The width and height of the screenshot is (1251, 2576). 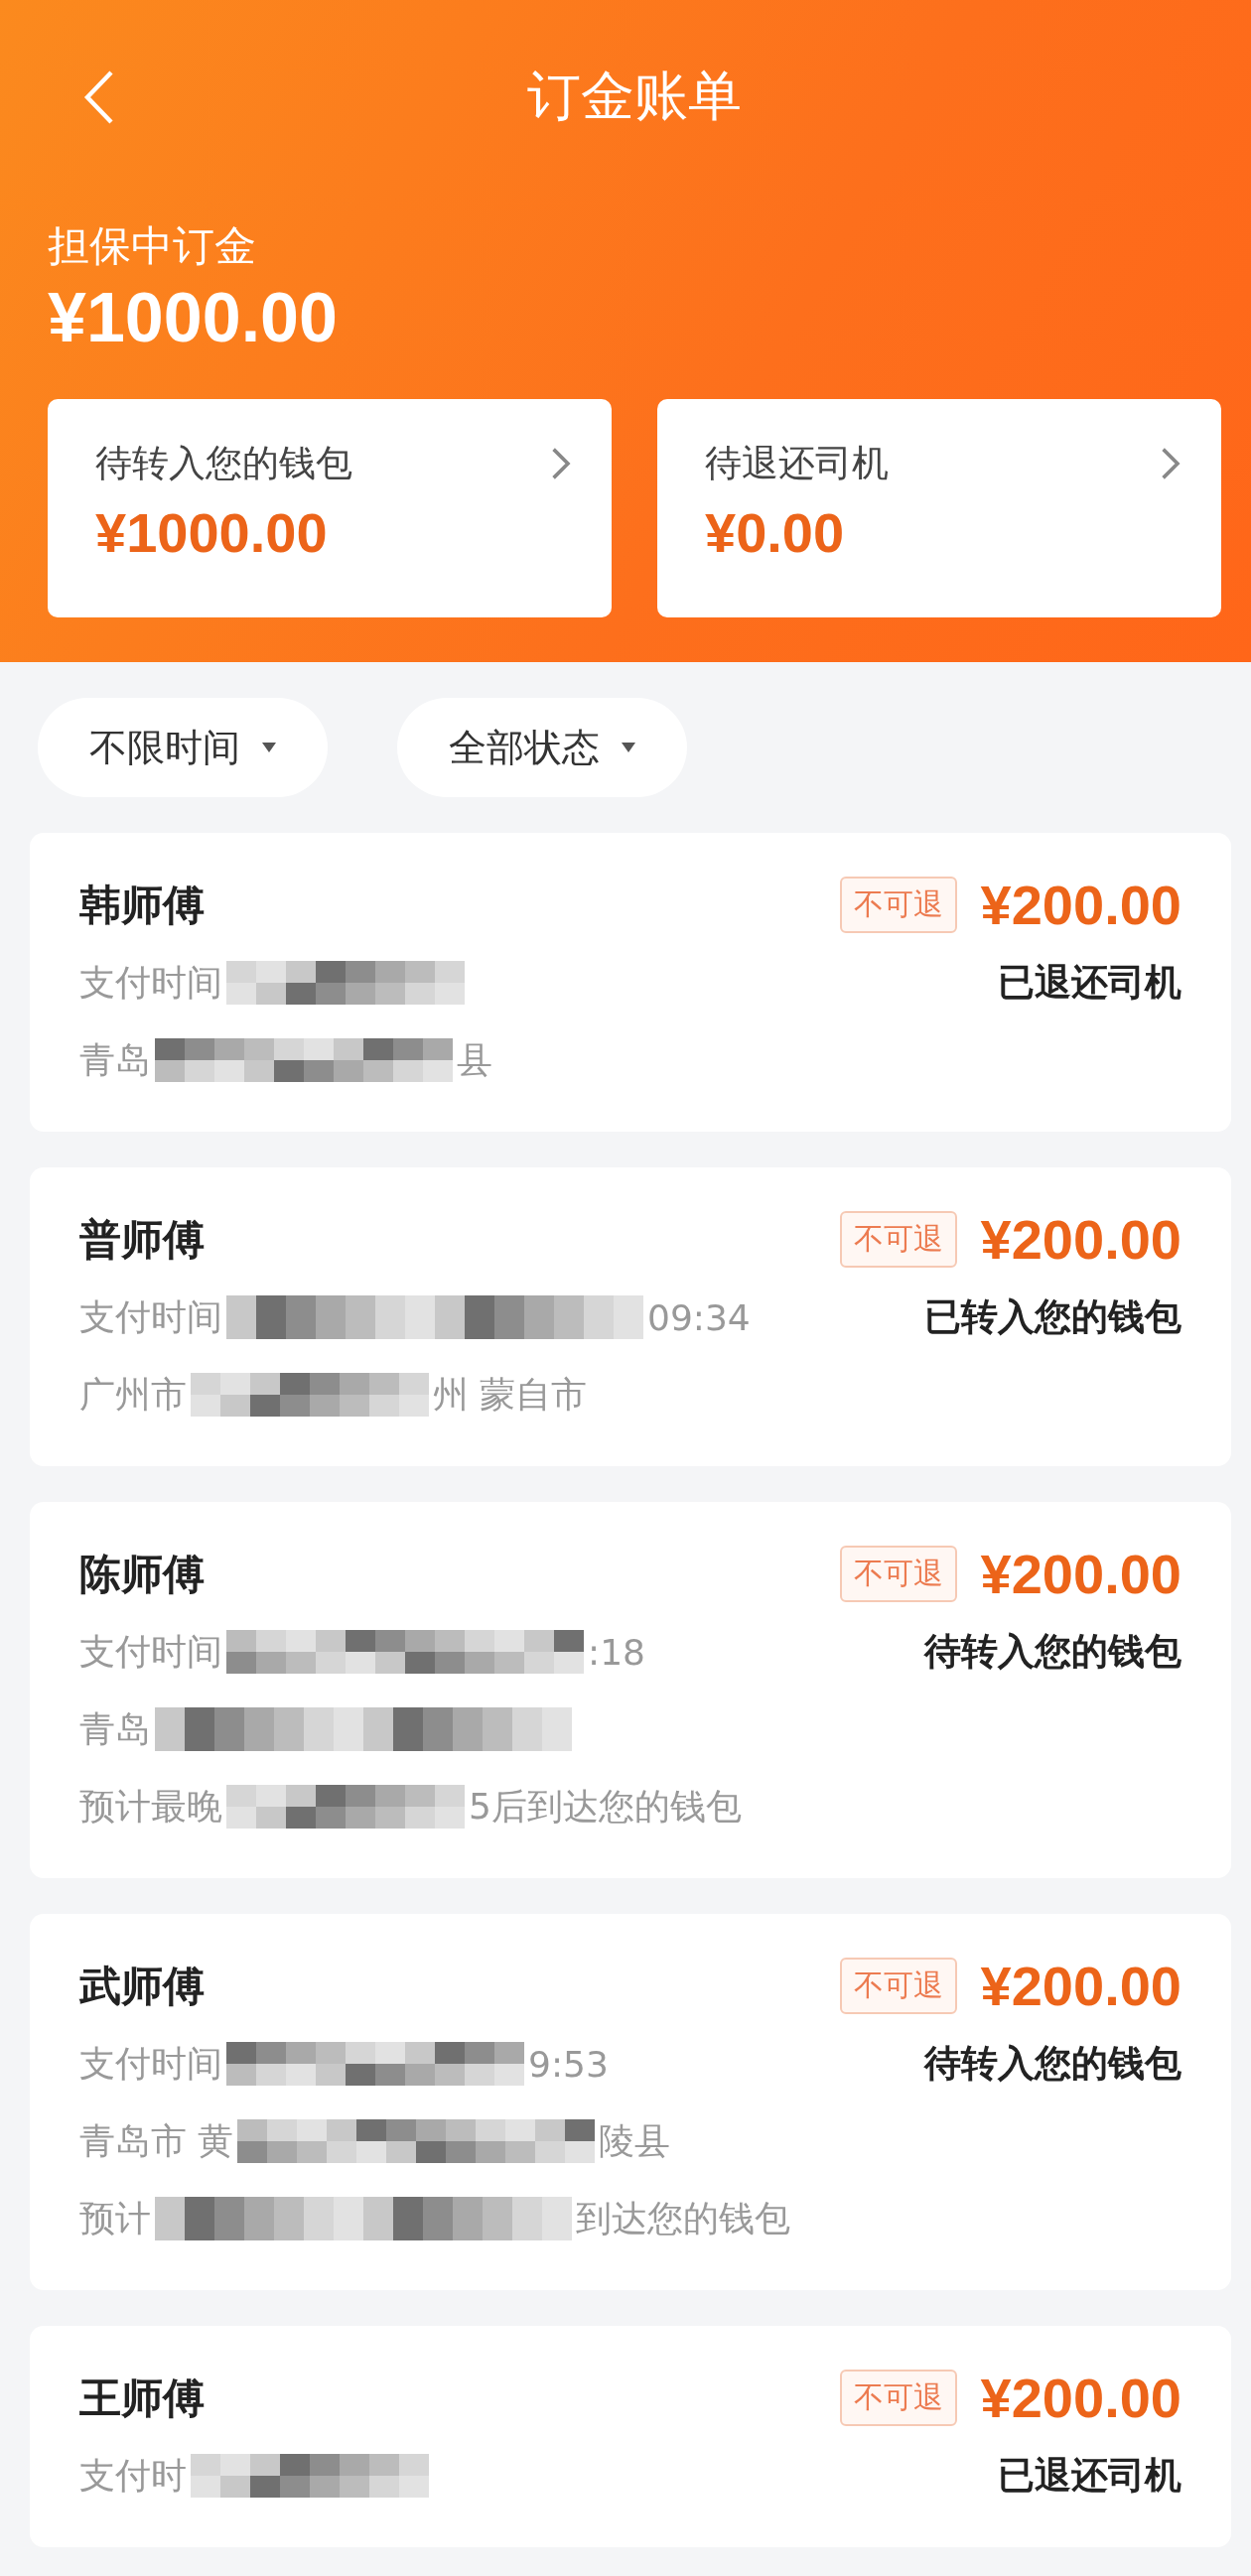 What do you see at coordinates (939, 508) in the screenshot?
I see `summary-card: 待退还司机 ¥0.00` at bounding box center [939, 508].